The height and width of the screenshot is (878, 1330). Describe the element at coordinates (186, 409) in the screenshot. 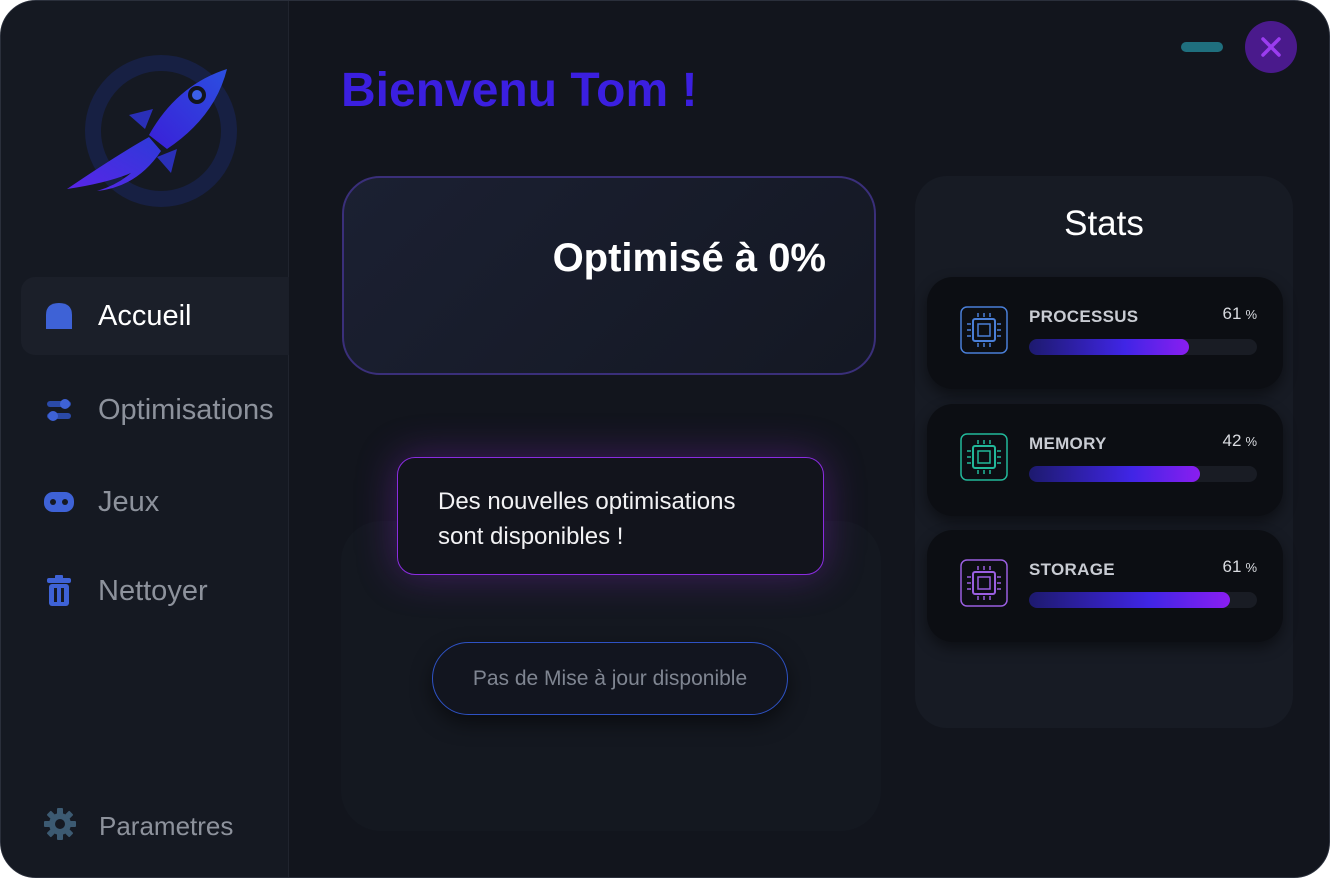

I see `sidebar-item-label: Optimisations` at that location.